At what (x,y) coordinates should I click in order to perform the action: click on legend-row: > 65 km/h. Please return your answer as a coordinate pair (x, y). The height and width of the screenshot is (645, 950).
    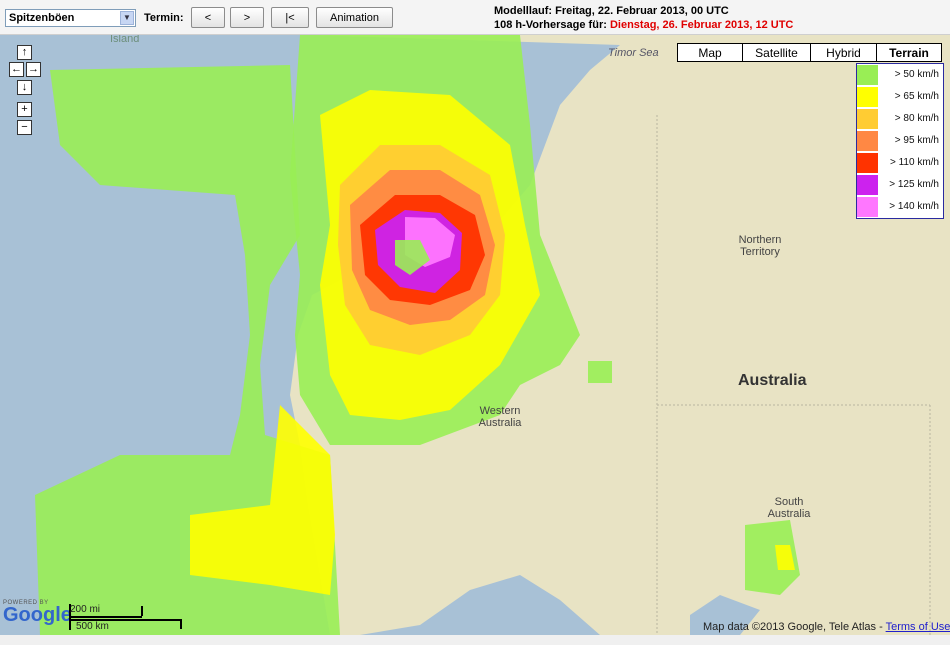
    Looking at the image, I should click on (900, 97).